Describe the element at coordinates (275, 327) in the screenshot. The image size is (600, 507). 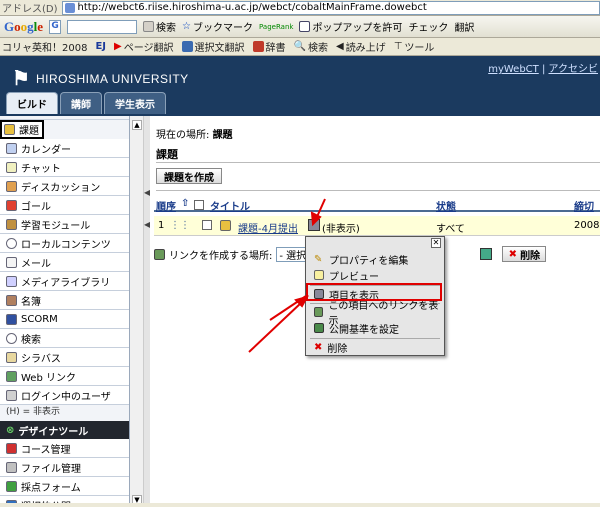
I see `arrow-bottom-shaft` at that location.